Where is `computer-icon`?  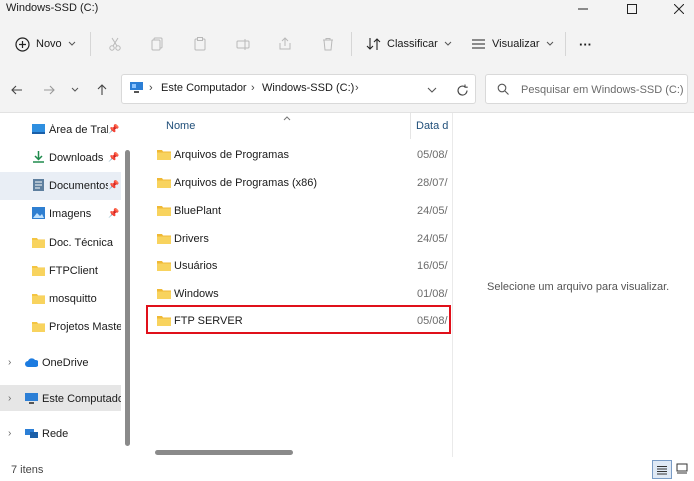
computer-icon is located at coordinates (136, 89).